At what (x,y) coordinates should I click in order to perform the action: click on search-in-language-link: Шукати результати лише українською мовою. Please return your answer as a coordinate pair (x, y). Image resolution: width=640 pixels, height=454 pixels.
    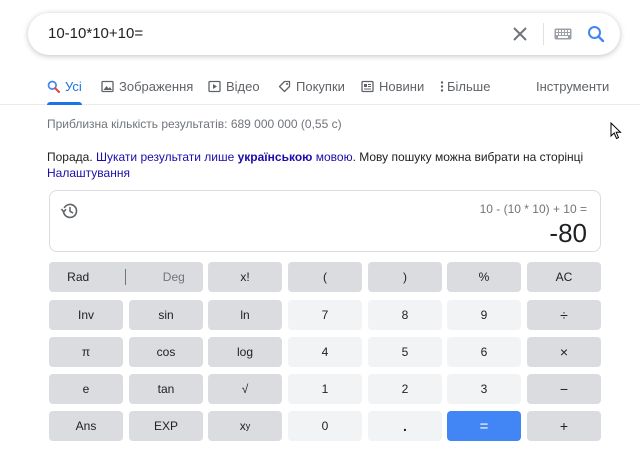
    Looking at the image, I should click on (224, 157).